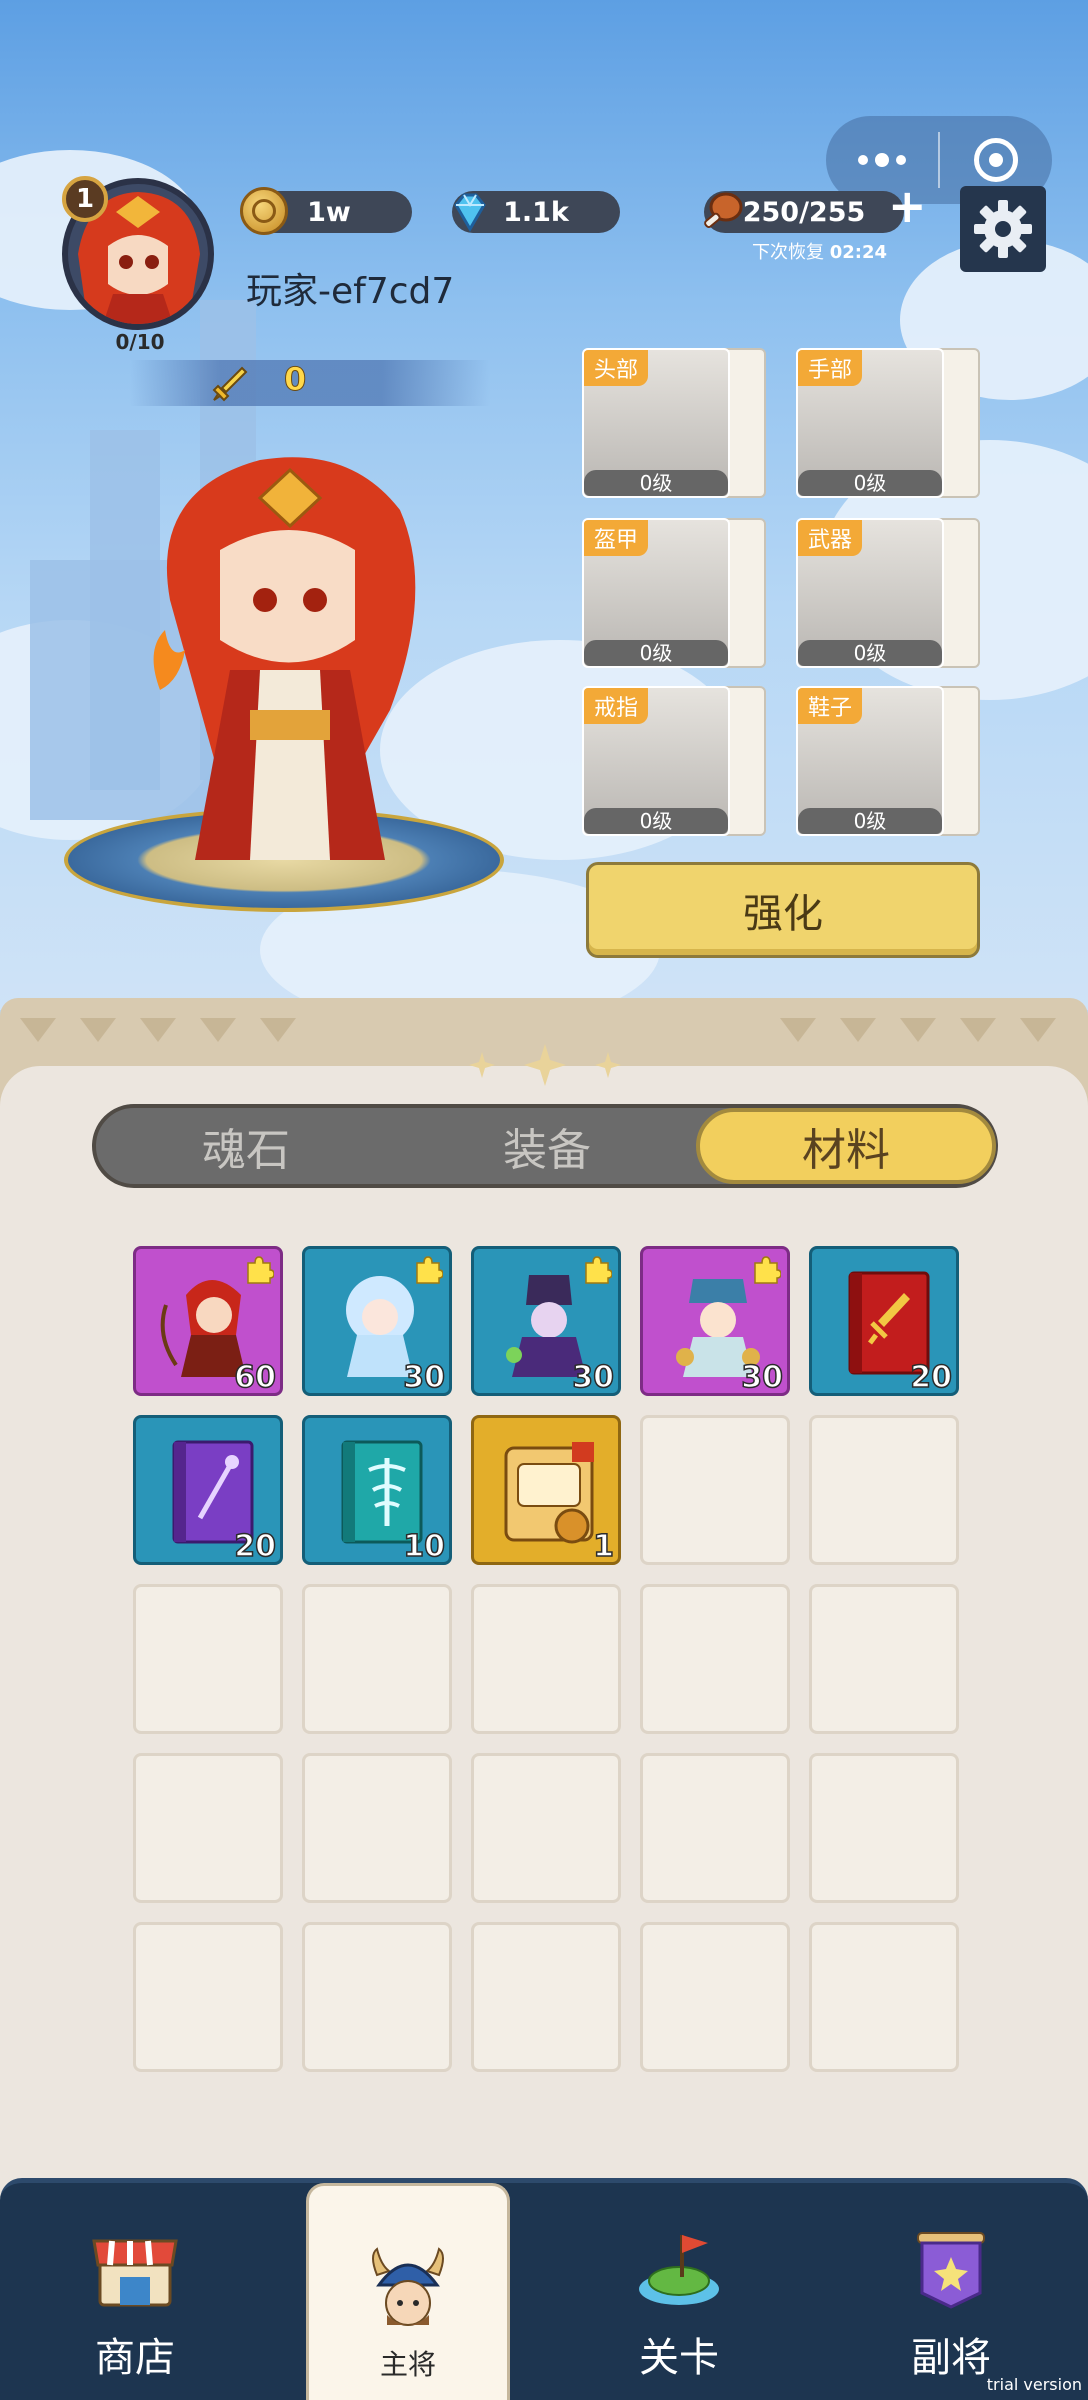 The height and width of the screenshot is (2400, 1088). What do you see at coordinates (85, 199) in the screenshot?
I see `level-badge: 1` at bounding box center [85, 199].